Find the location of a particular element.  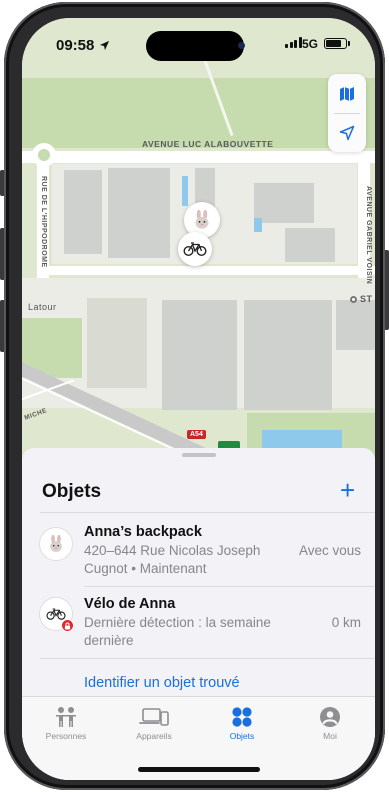

cellular-signal-icon is located at coordinates (293, 42).